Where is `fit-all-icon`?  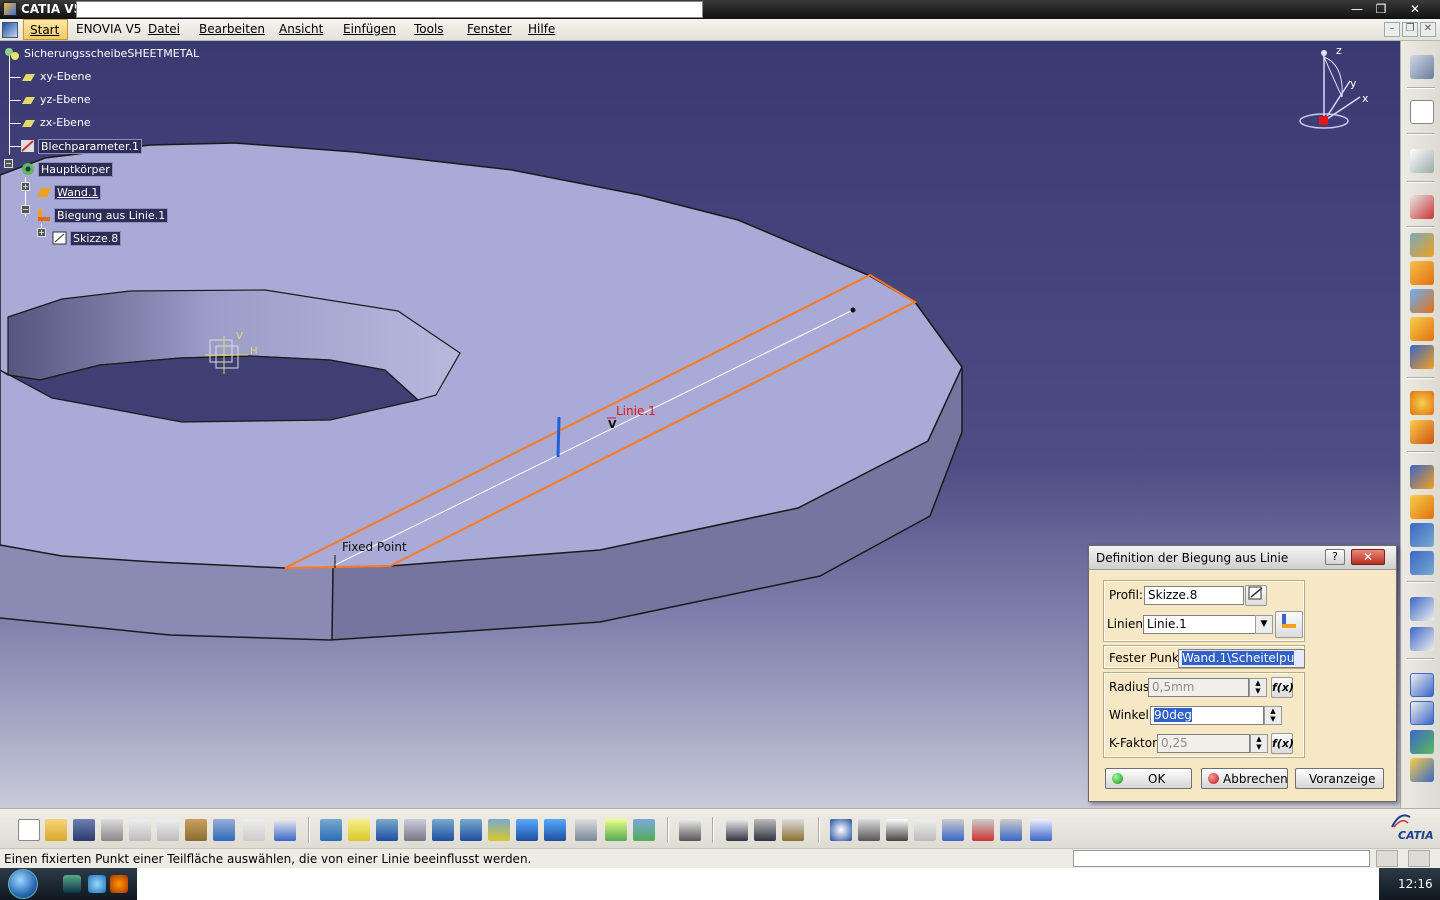 fit-all-icon is located at coordinates (359, 830).